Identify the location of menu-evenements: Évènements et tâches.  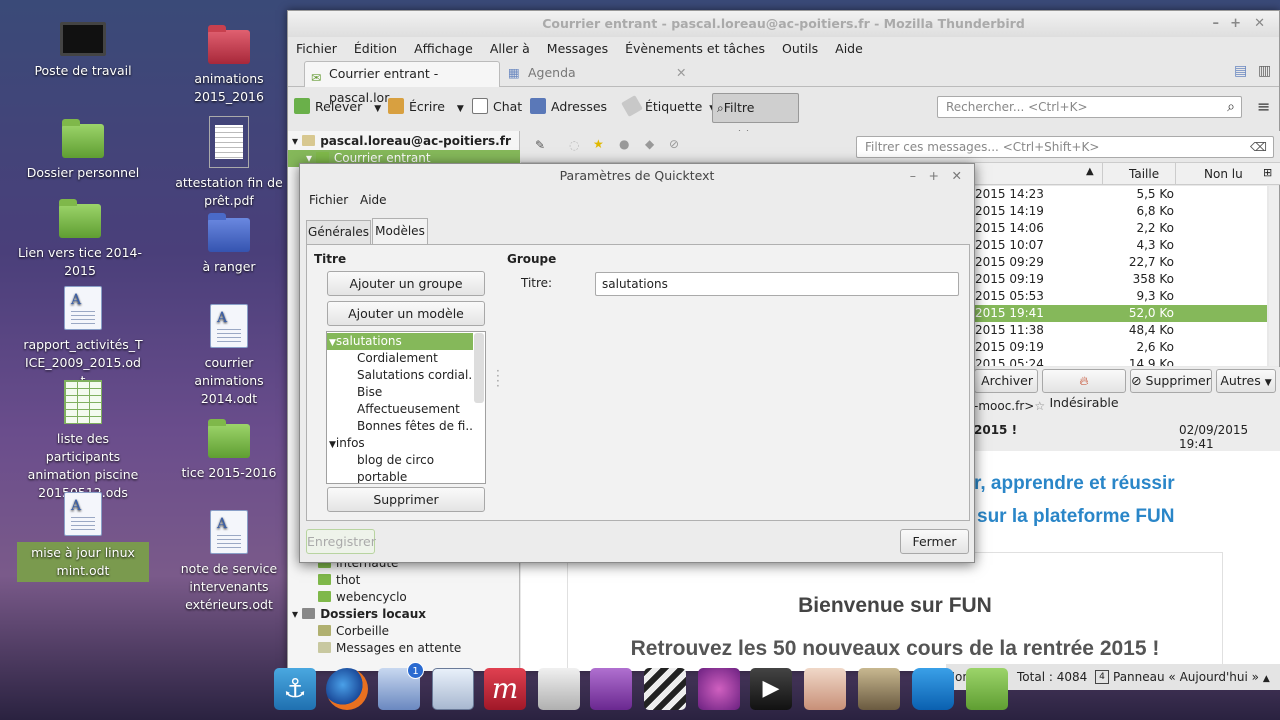
(695, 48).